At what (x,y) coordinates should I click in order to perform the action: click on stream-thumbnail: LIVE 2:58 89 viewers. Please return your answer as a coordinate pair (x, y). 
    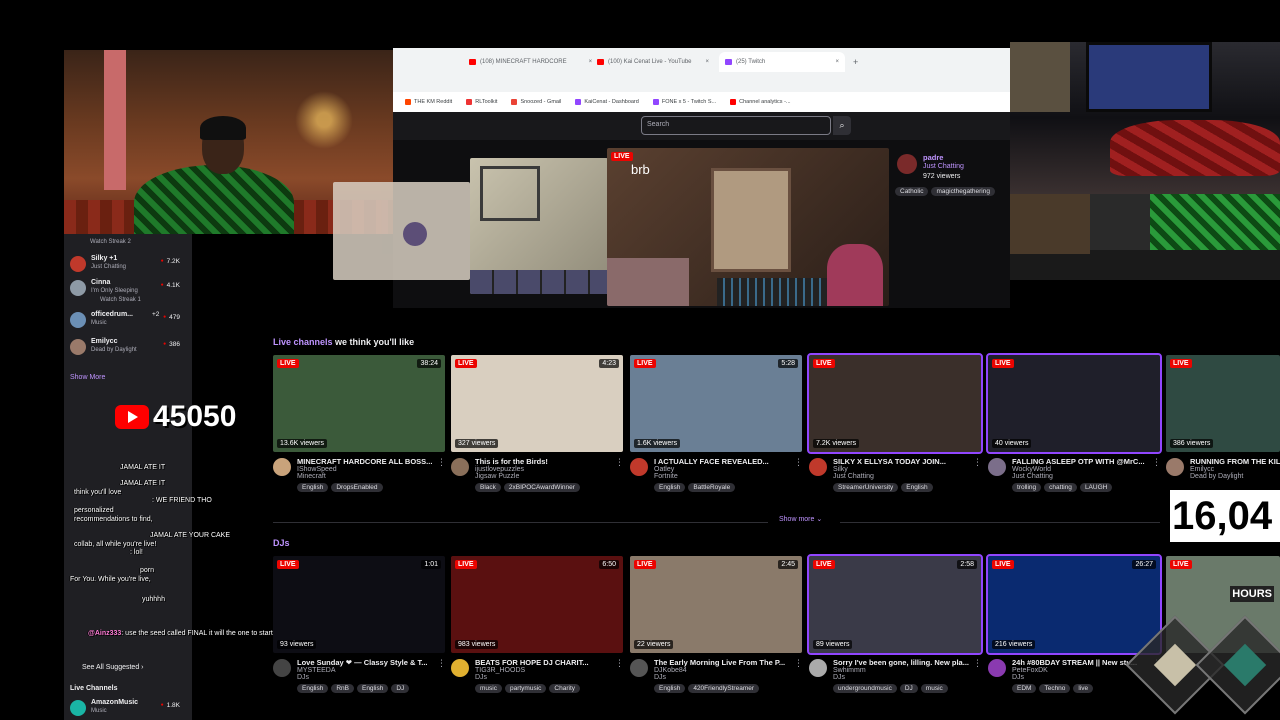
    Looking at the image, I should click on (895, 604).